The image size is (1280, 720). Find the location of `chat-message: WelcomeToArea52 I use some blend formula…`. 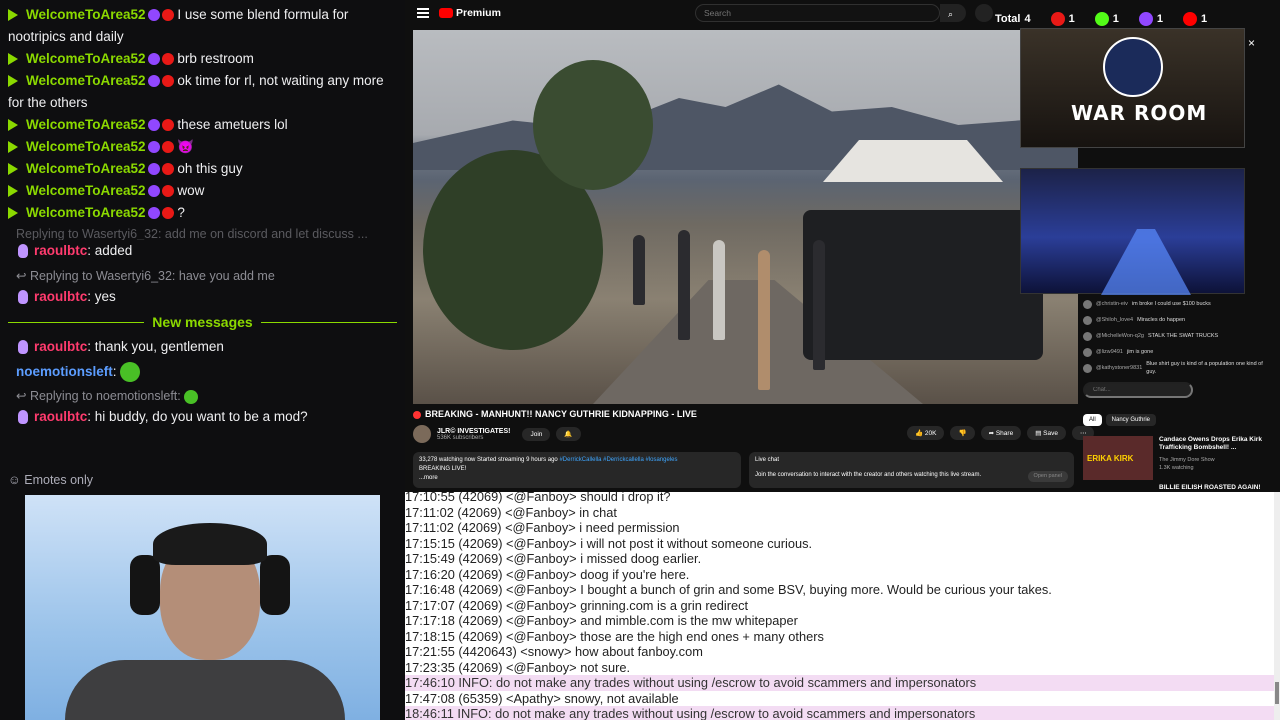

chat-message: WelcomeToArea52 I use some blend formula… is located at coordinates (202, 26).